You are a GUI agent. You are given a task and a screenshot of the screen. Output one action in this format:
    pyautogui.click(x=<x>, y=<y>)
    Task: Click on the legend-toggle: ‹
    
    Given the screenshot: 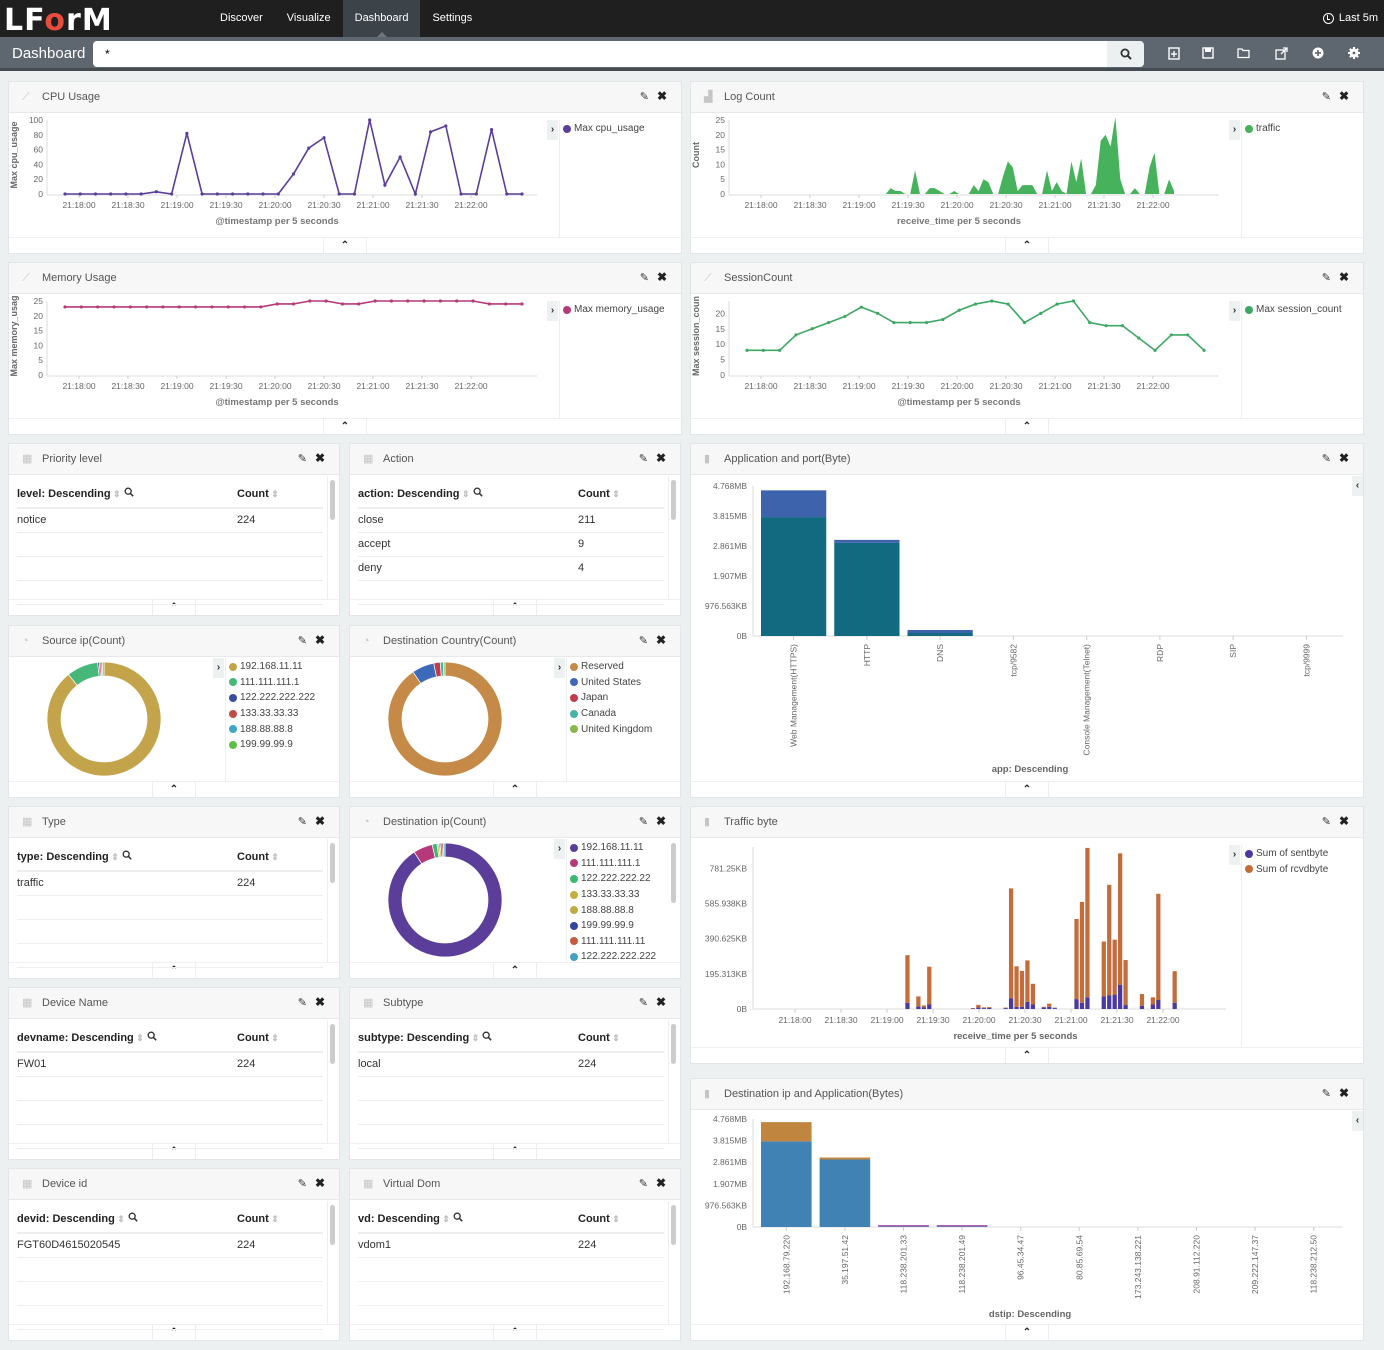 What is the action you would take?
    pyautogui.click(x=1357, y=486)
    